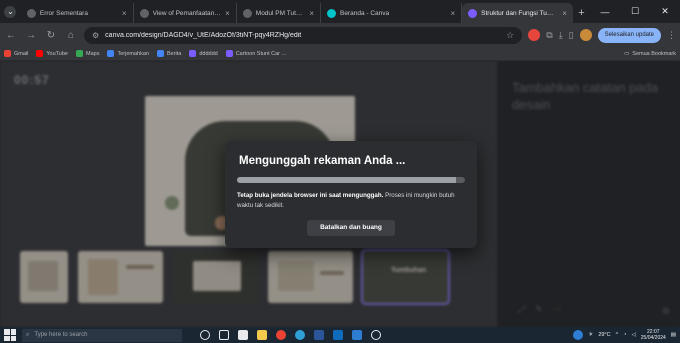 The height and width of the screenshot is (343, 680). Describe the element at coordinates (21, 53) in the screenshot. I see `bookmark-label: Gmail` at that location.